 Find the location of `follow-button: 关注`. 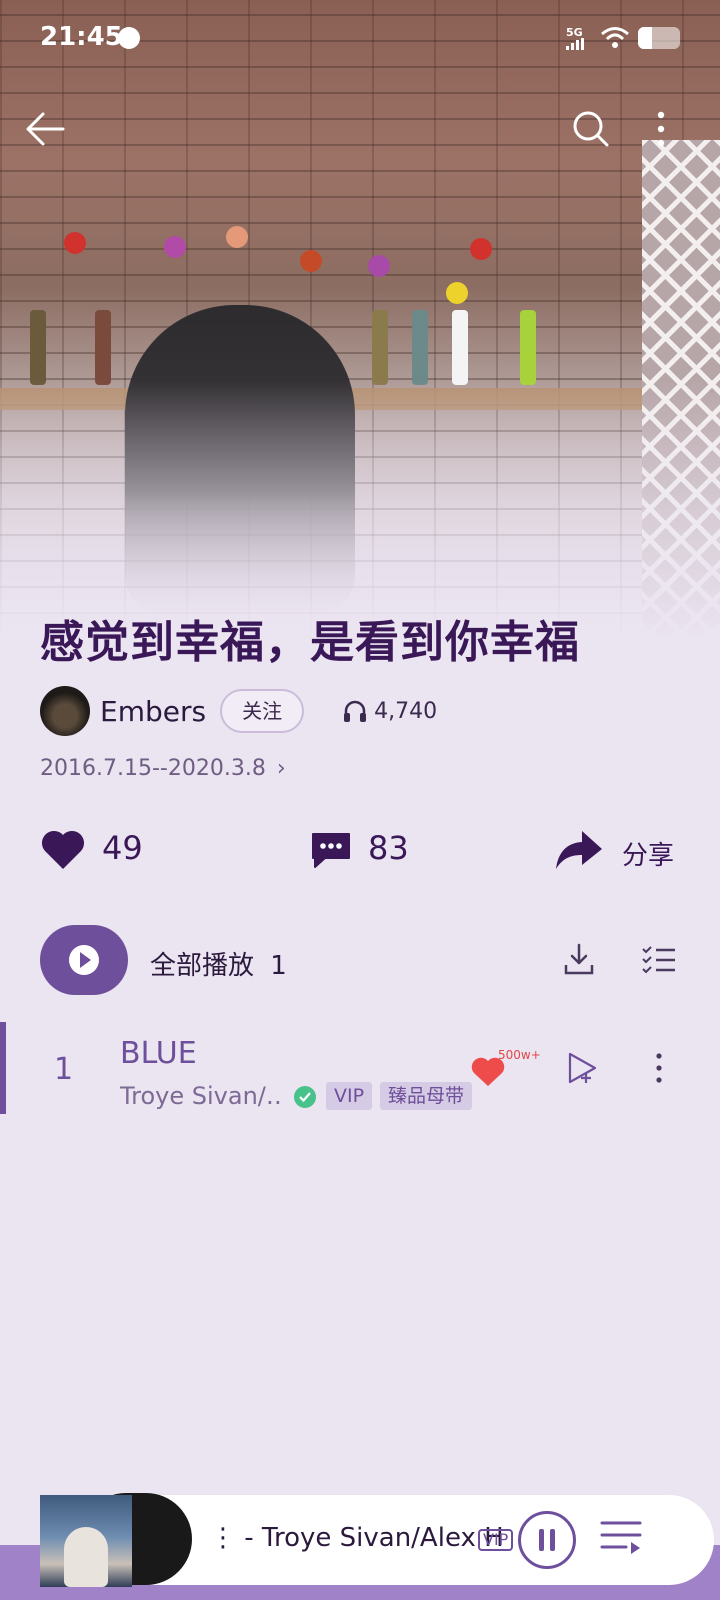

follow-button: 关注 is located at coordinates (262, 711).